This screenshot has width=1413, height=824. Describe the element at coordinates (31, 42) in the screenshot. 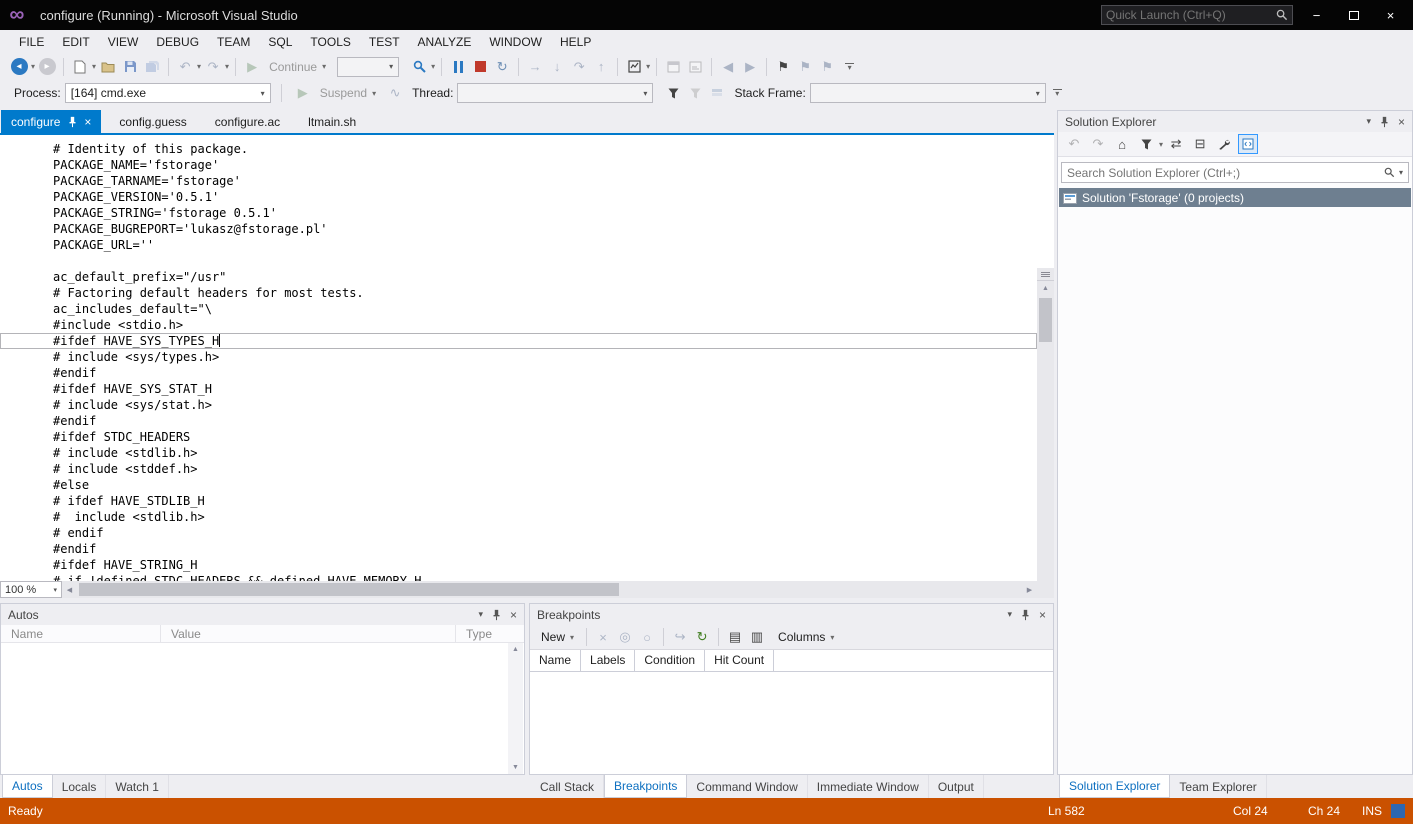

I see `menu-item: FILE` at that location.